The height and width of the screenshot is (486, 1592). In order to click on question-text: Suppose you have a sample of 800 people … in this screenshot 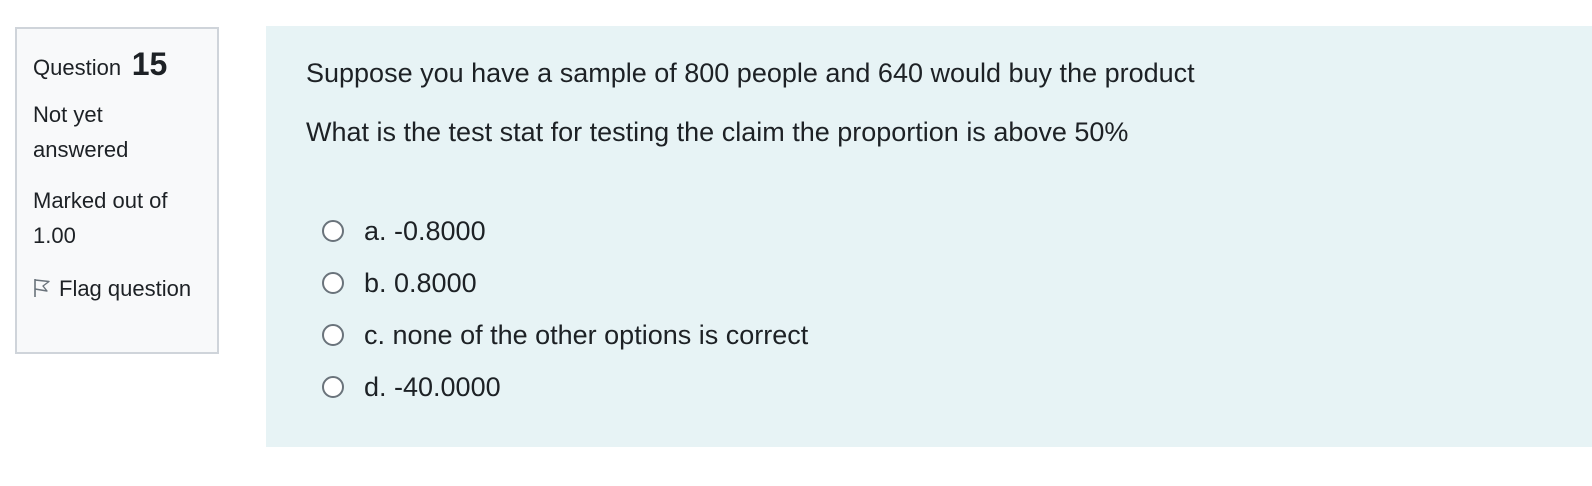, I will do `click(750, 115)`.